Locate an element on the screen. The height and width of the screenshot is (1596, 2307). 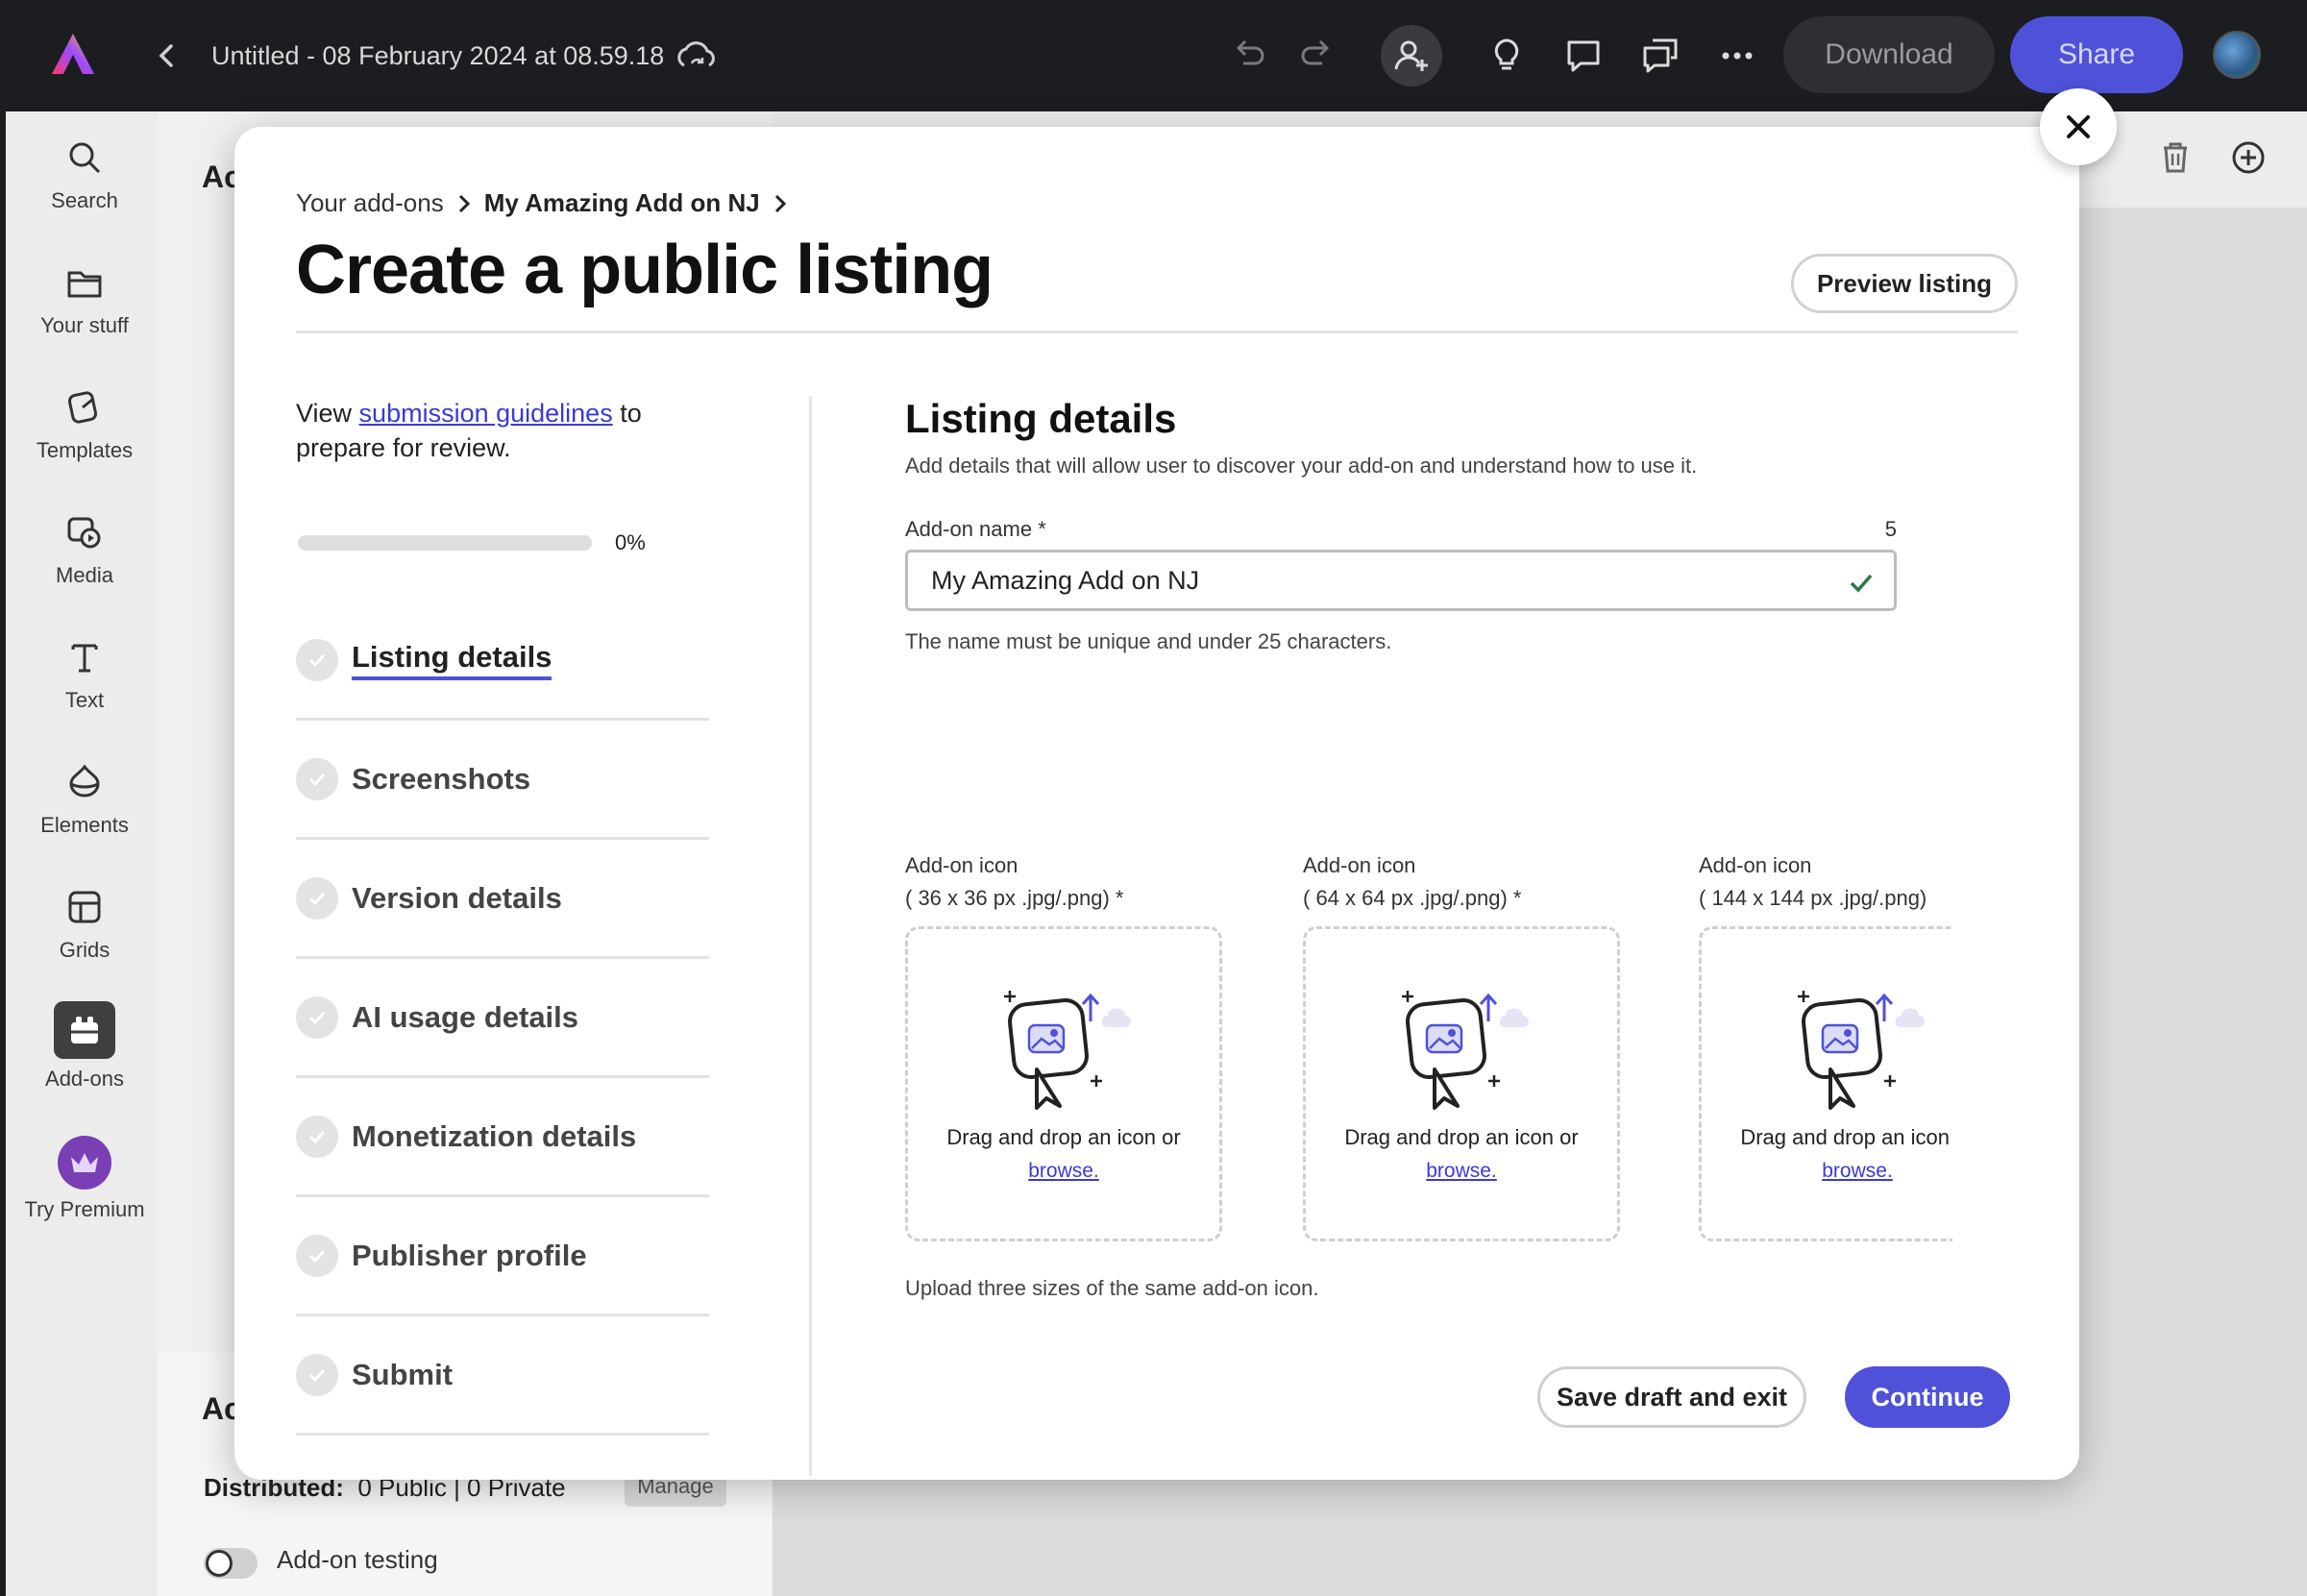
step-listing-details: Listing details is located at coordinates (502, 661).